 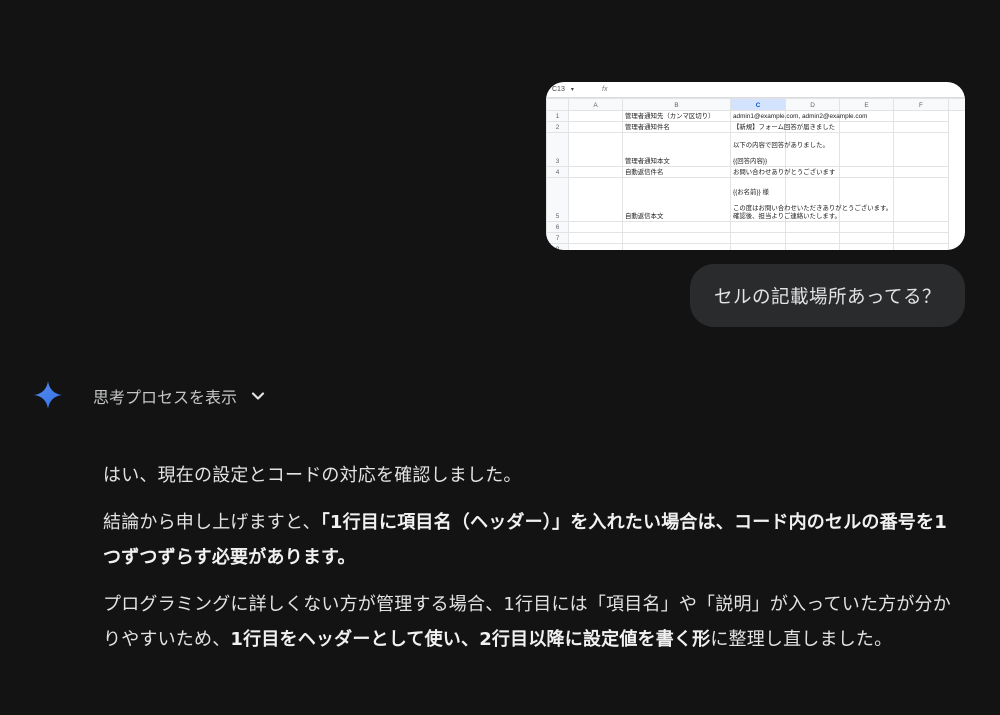 What do you see at coordinates (676, 116) in the screenshot?
I see `table-cell: 管理者通知先（カンマ区切り）` at bounding box center [676, 116].